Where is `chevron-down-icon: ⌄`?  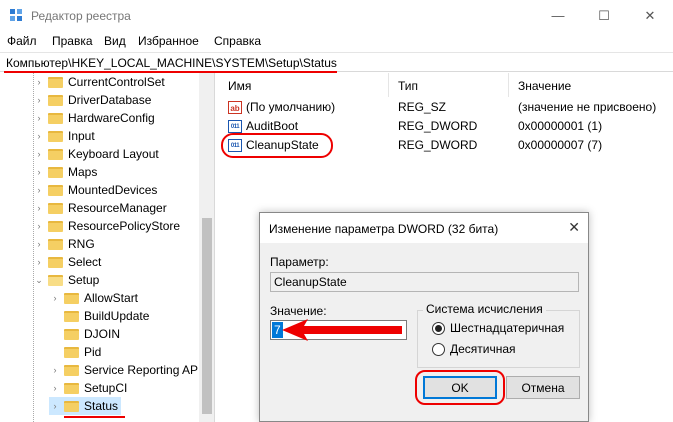 chevron-down-icon: ⌄ is located at coordinates (39, 280).